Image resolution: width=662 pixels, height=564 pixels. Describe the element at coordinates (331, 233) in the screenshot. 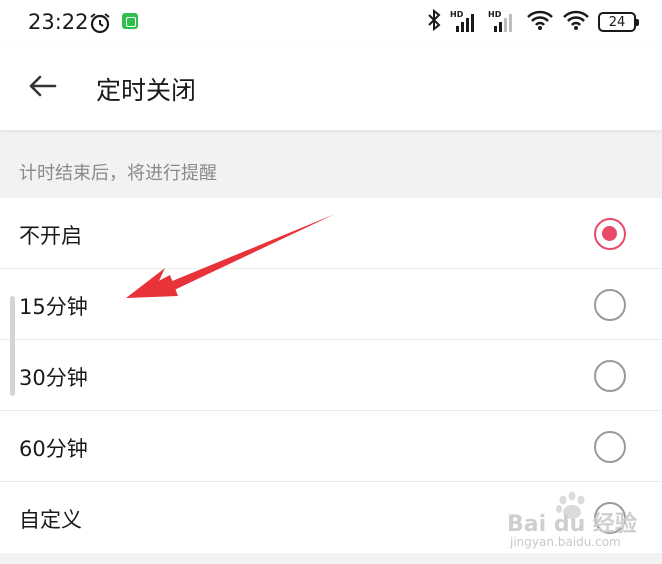

I see `option-off: 不开启` at that location.